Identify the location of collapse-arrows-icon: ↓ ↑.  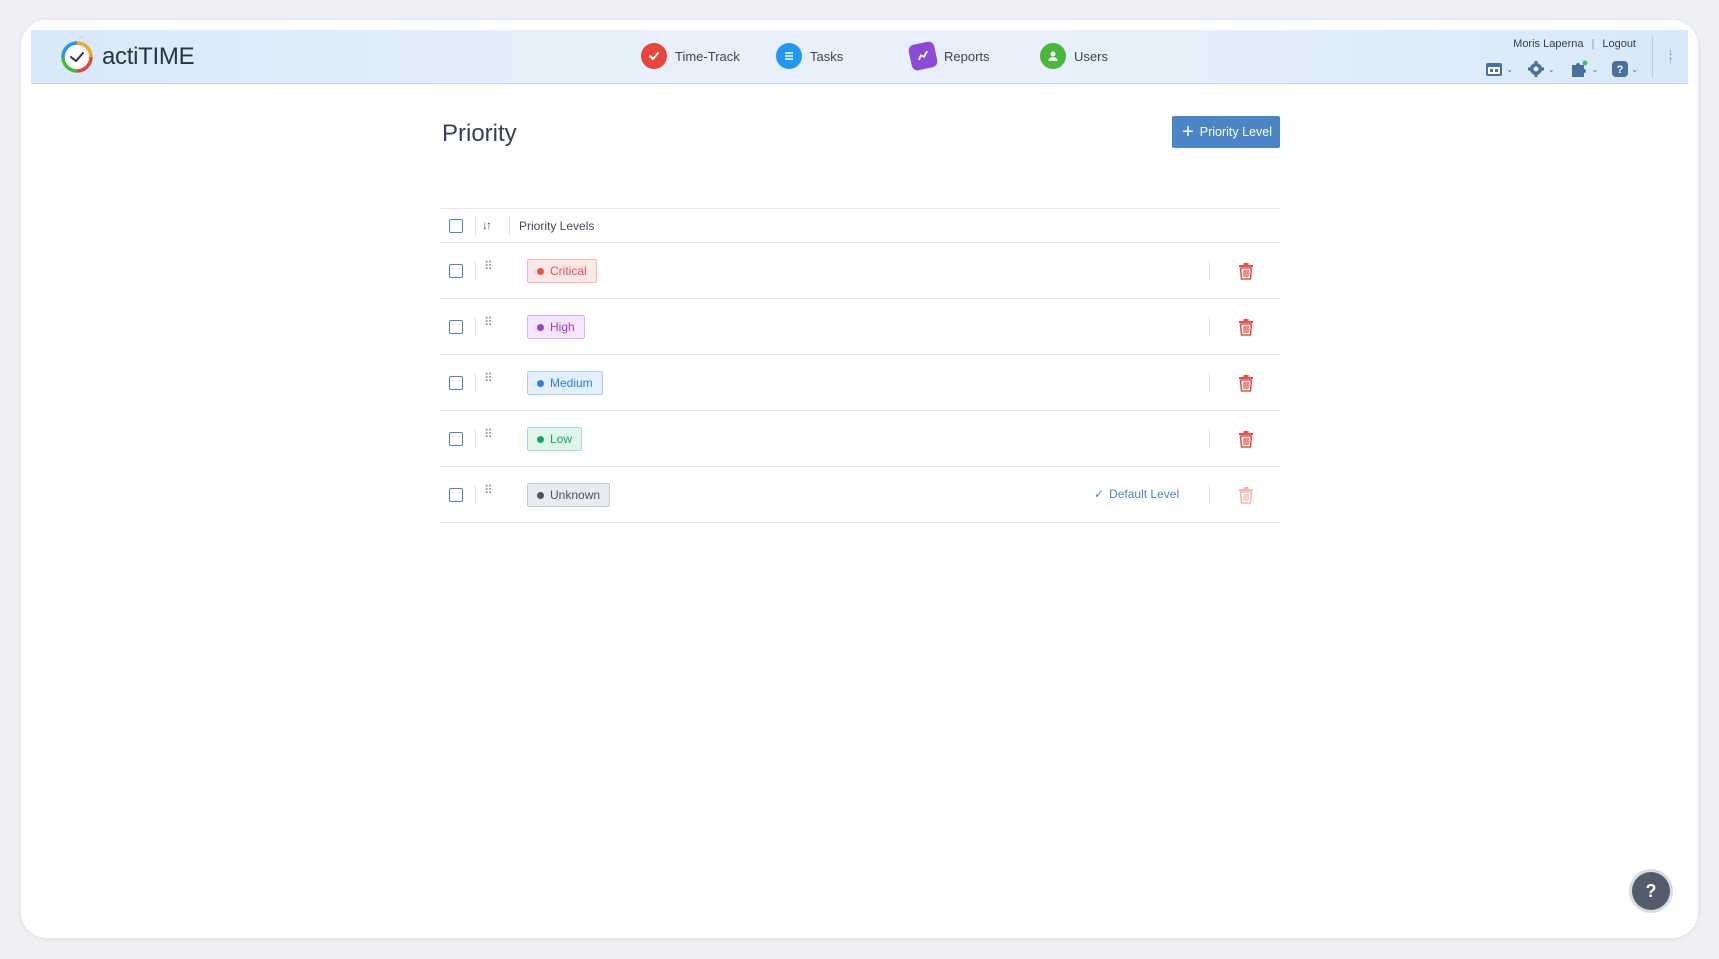
(1670, 56).